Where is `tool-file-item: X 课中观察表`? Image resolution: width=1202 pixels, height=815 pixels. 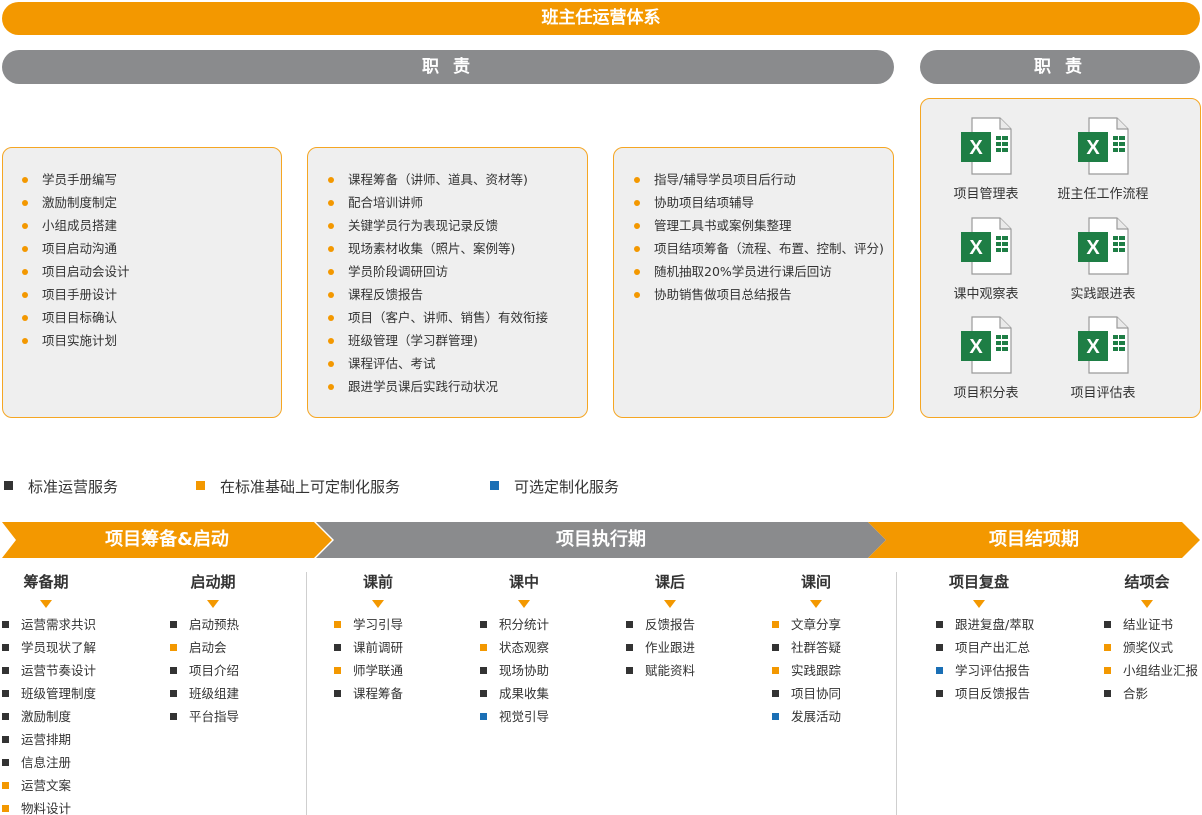 tool-file-item: X 课中观察表 is located at coordinates (986, 259).